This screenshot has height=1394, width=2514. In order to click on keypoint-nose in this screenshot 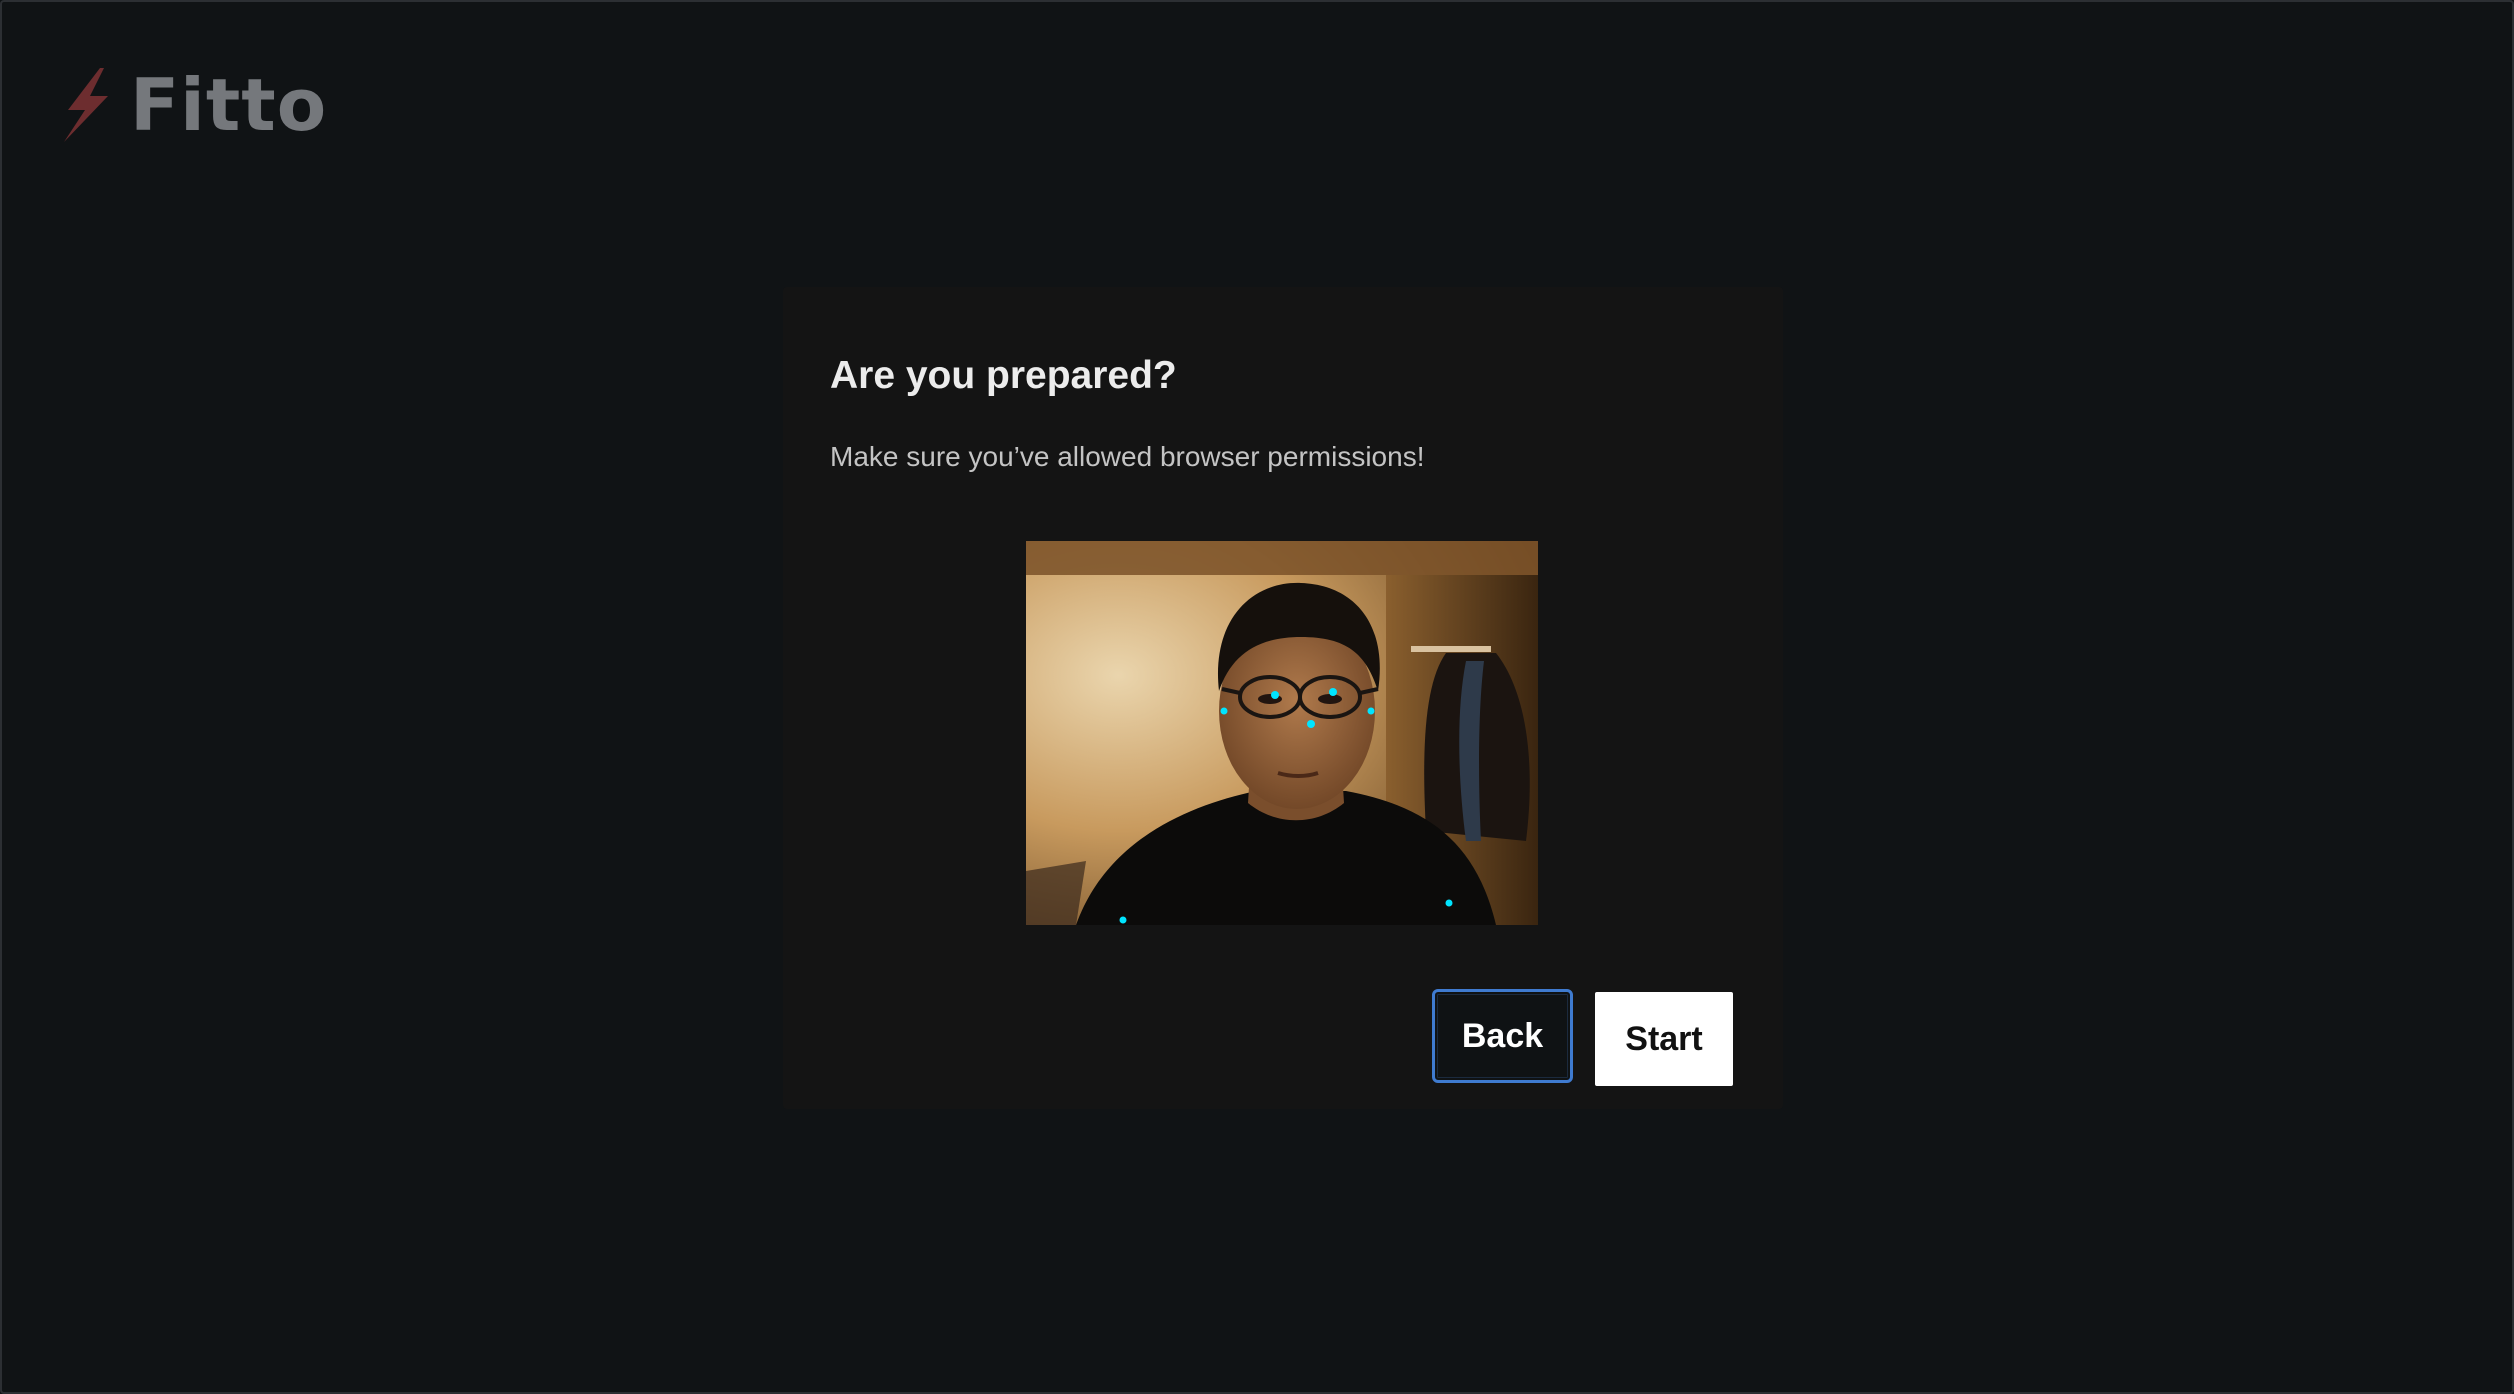, I will do `click(1311, 724)`.